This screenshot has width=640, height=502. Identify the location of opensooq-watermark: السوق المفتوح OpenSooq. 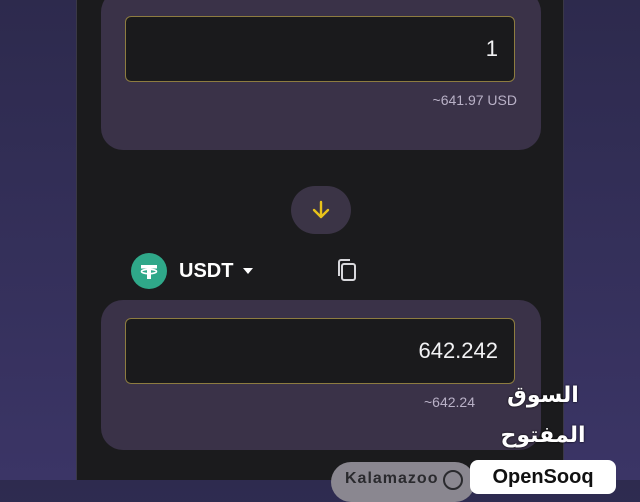
(543, 435).